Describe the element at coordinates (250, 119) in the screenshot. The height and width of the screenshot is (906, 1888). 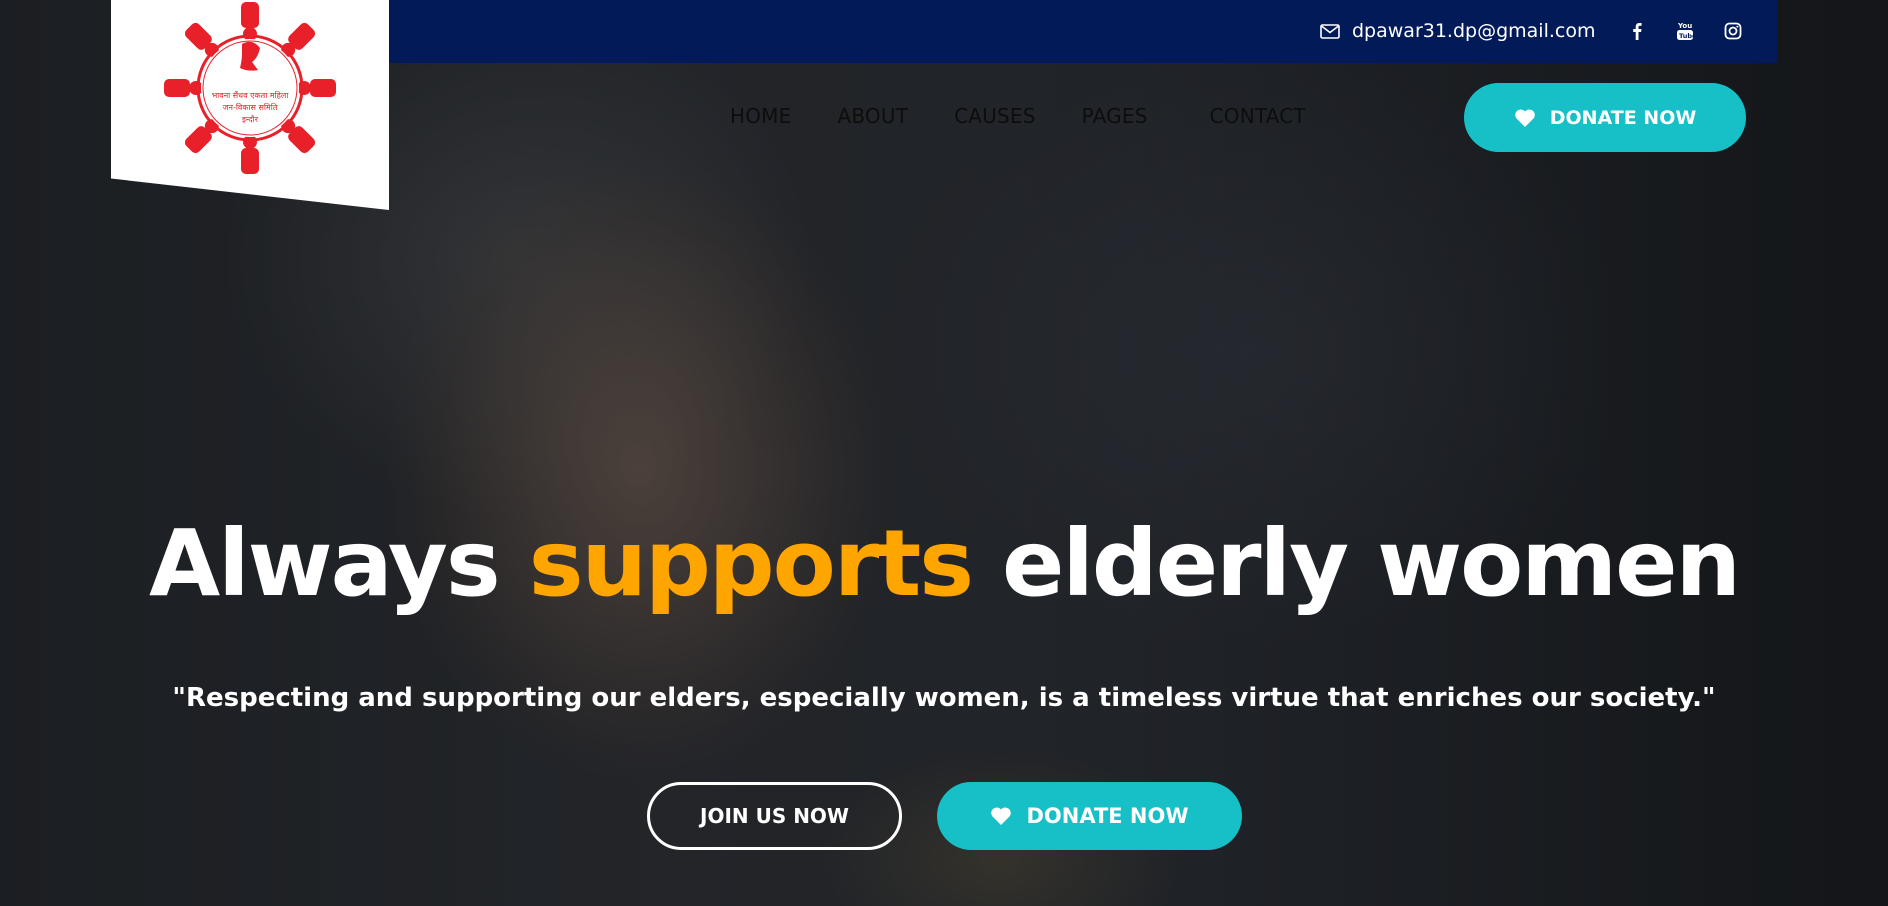
I see `logo-text-line3: इन्दौर` at that location.